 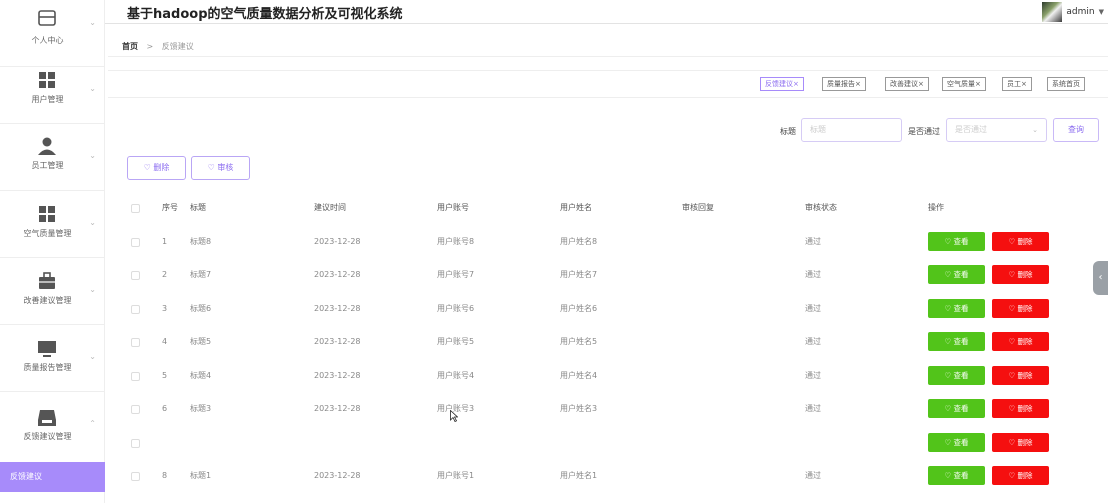 I want to click on sidebar-item-label: 质量报告管理, so click(x=47, y=367).